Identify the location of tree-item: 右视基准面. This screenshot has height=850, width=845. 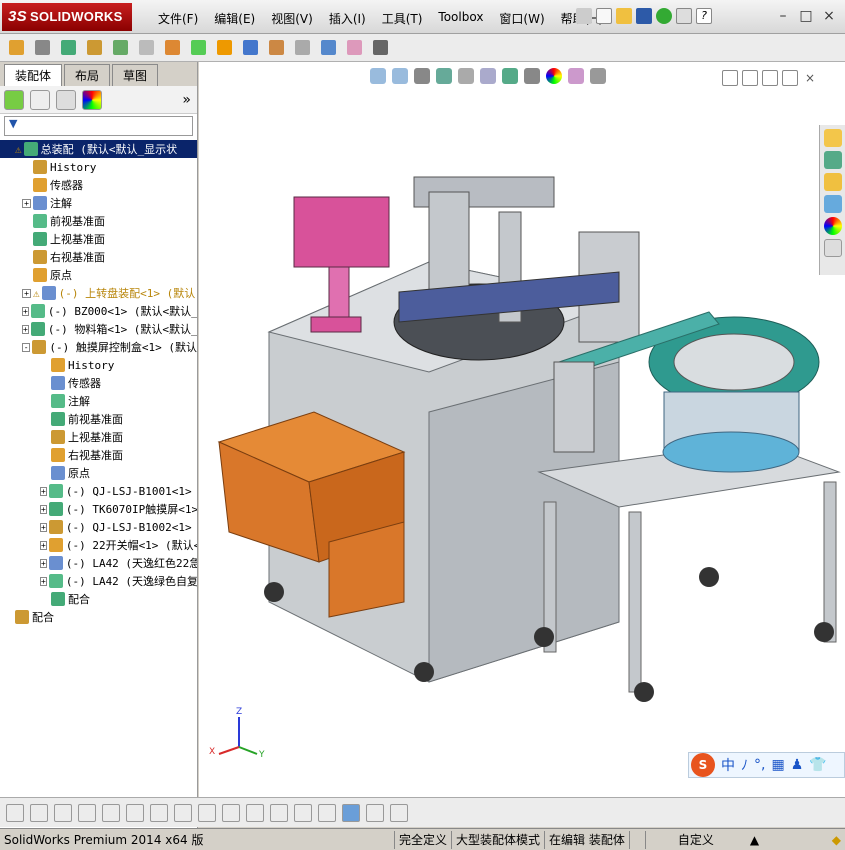
(98, 257).